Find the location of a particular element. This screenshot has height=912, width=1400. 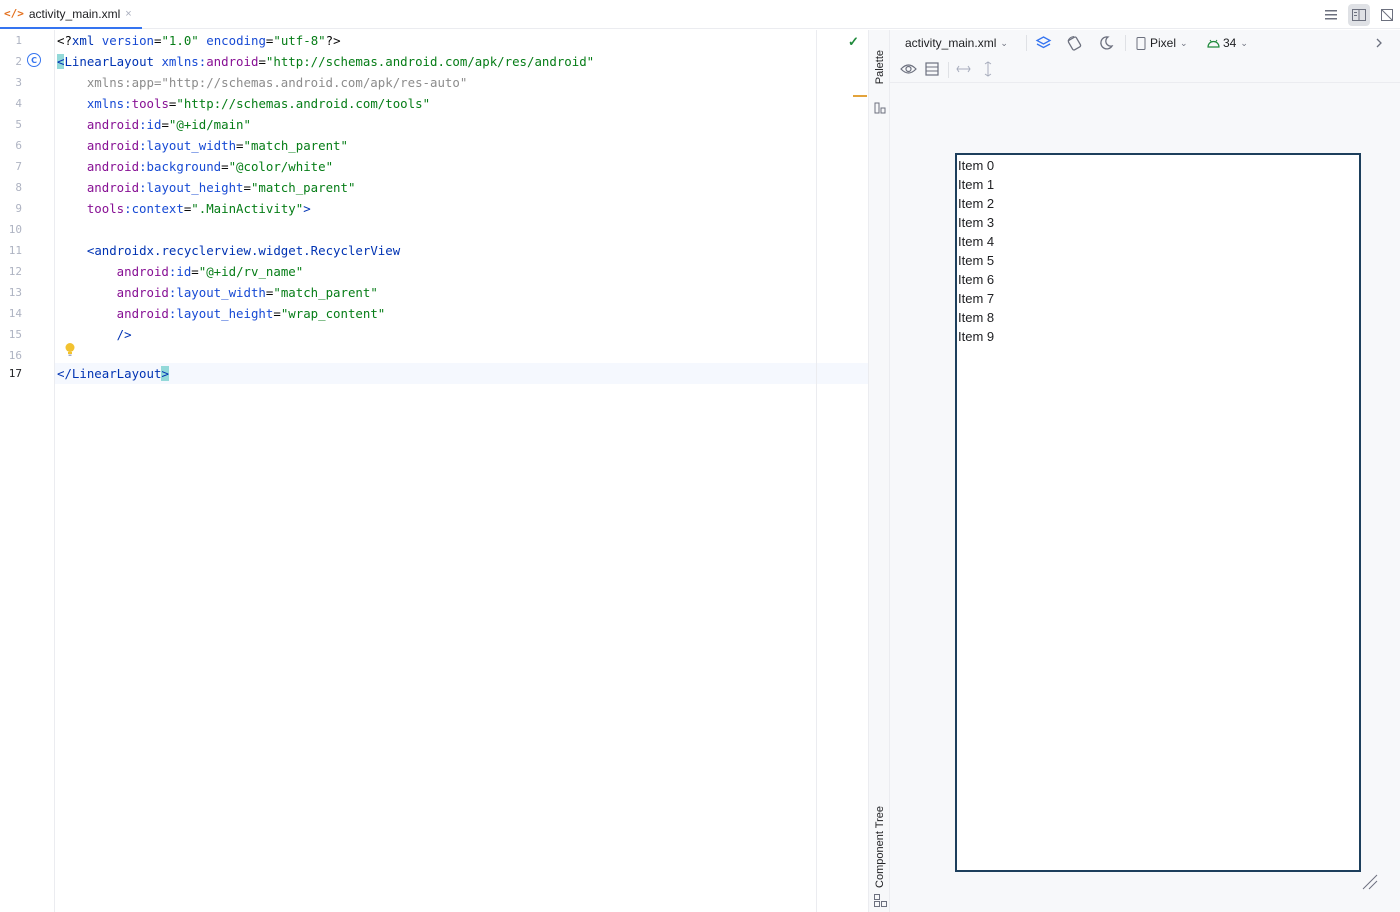

line-number: 5 is located at coordinates (18, 124).